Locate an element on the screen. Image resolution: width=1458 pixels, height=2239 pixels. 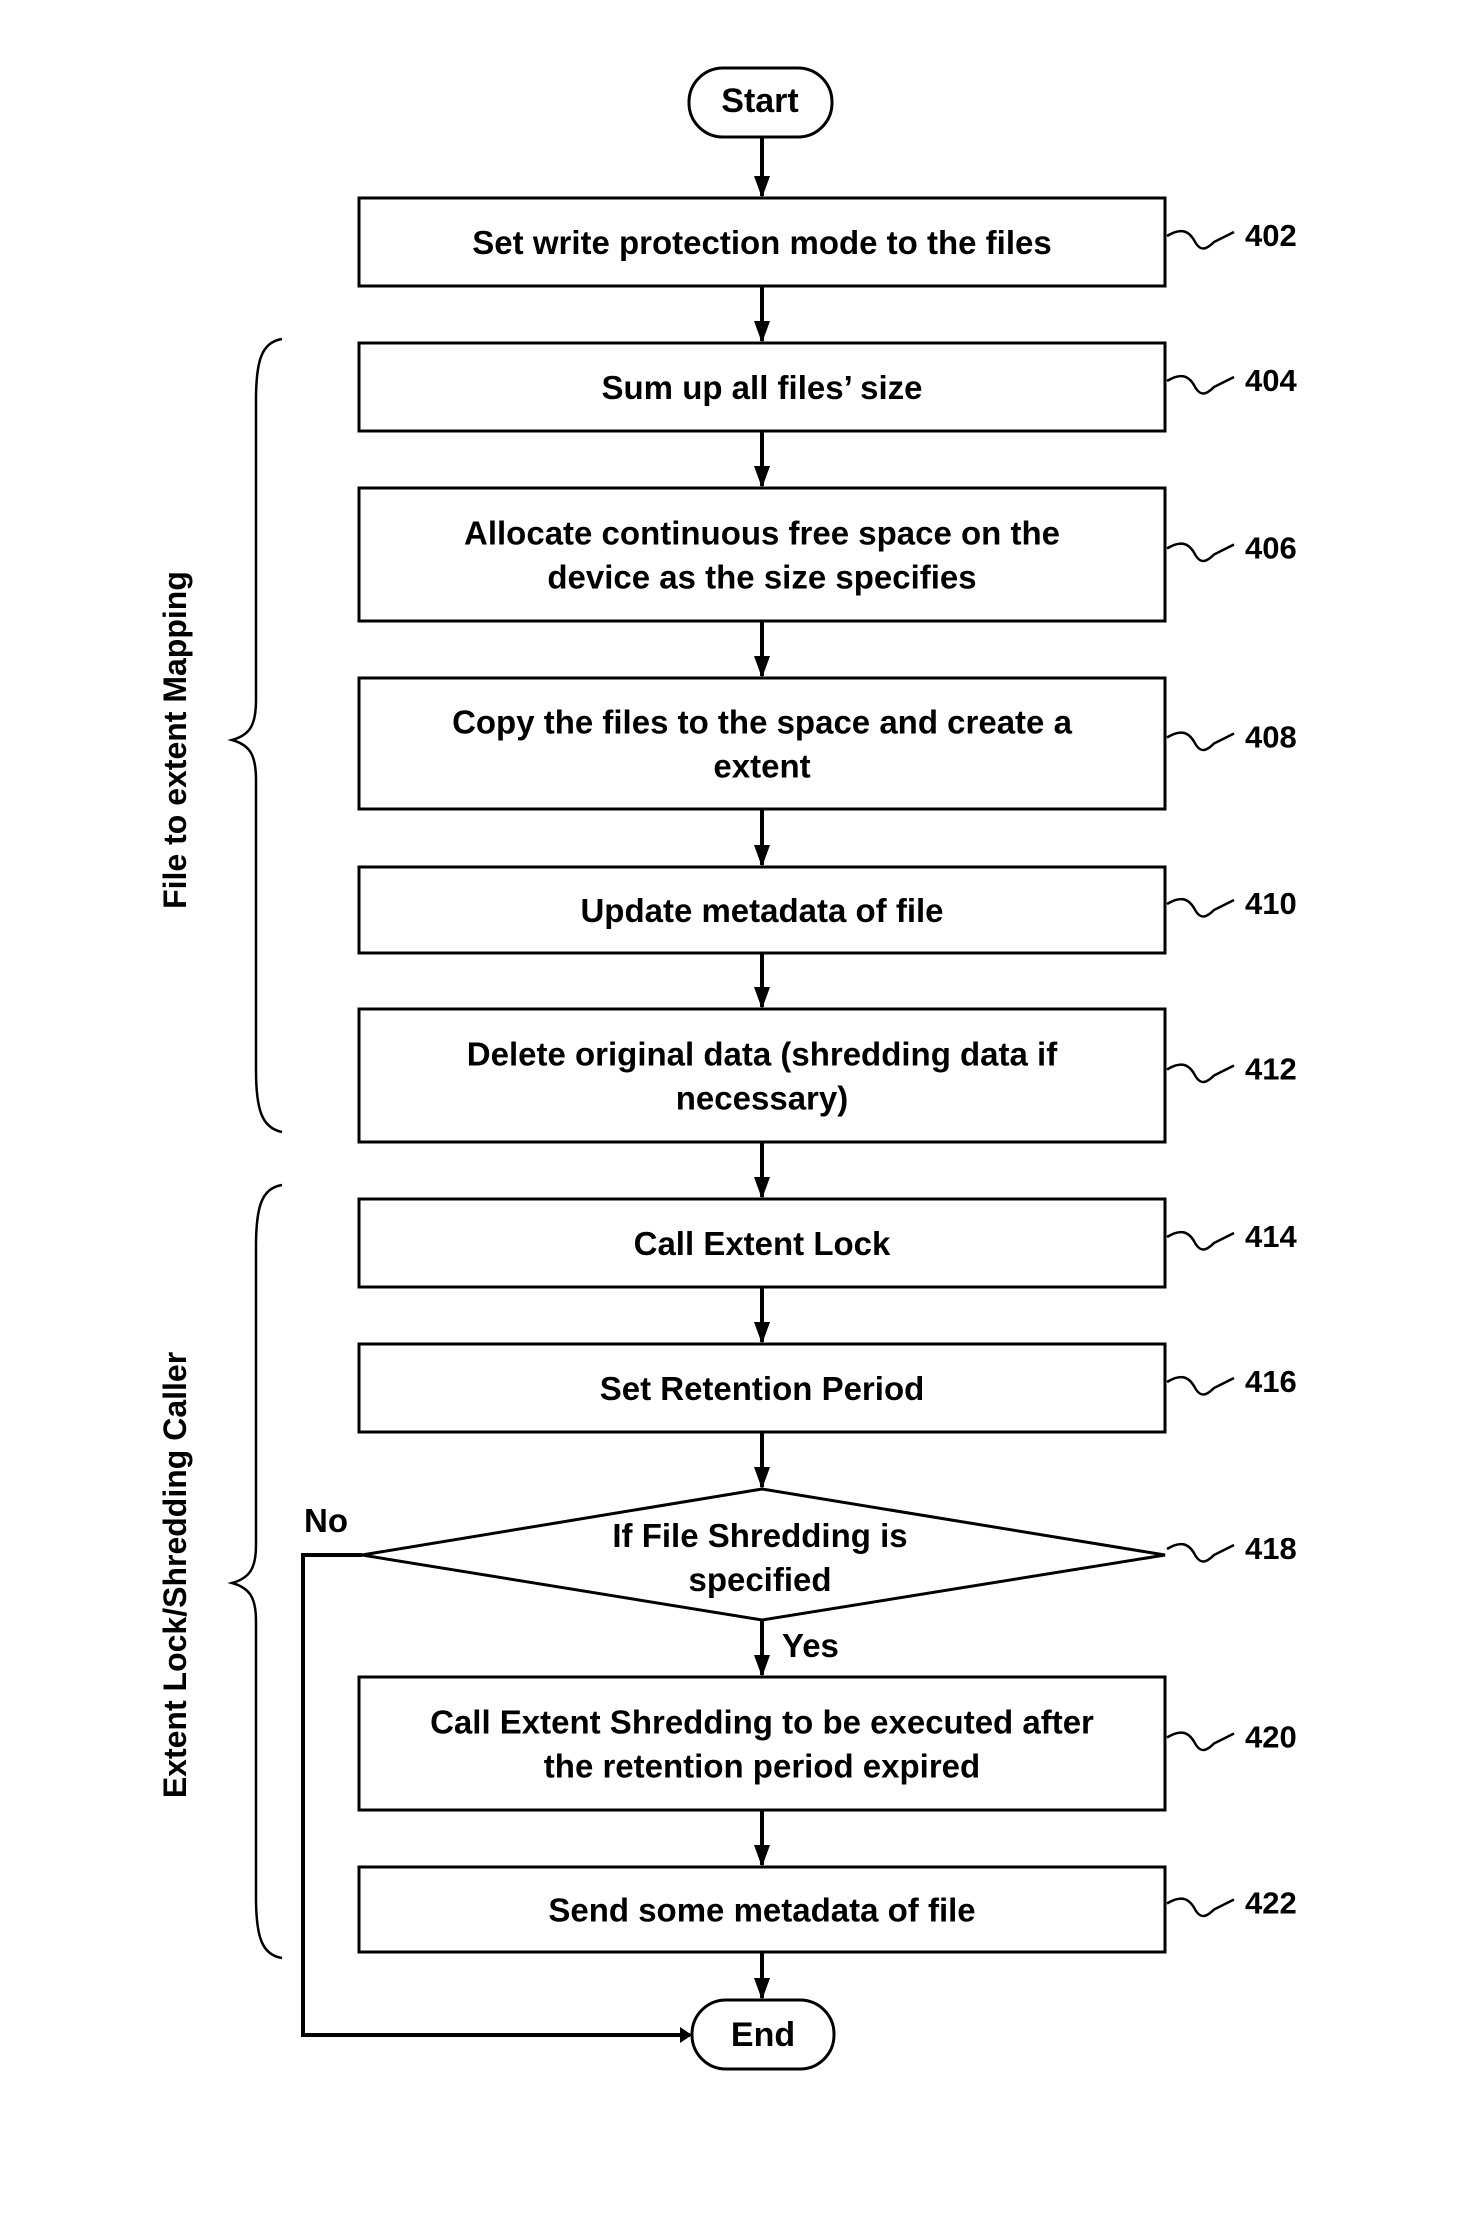
reference-number: 408 is located at coordinates (1271, 737).